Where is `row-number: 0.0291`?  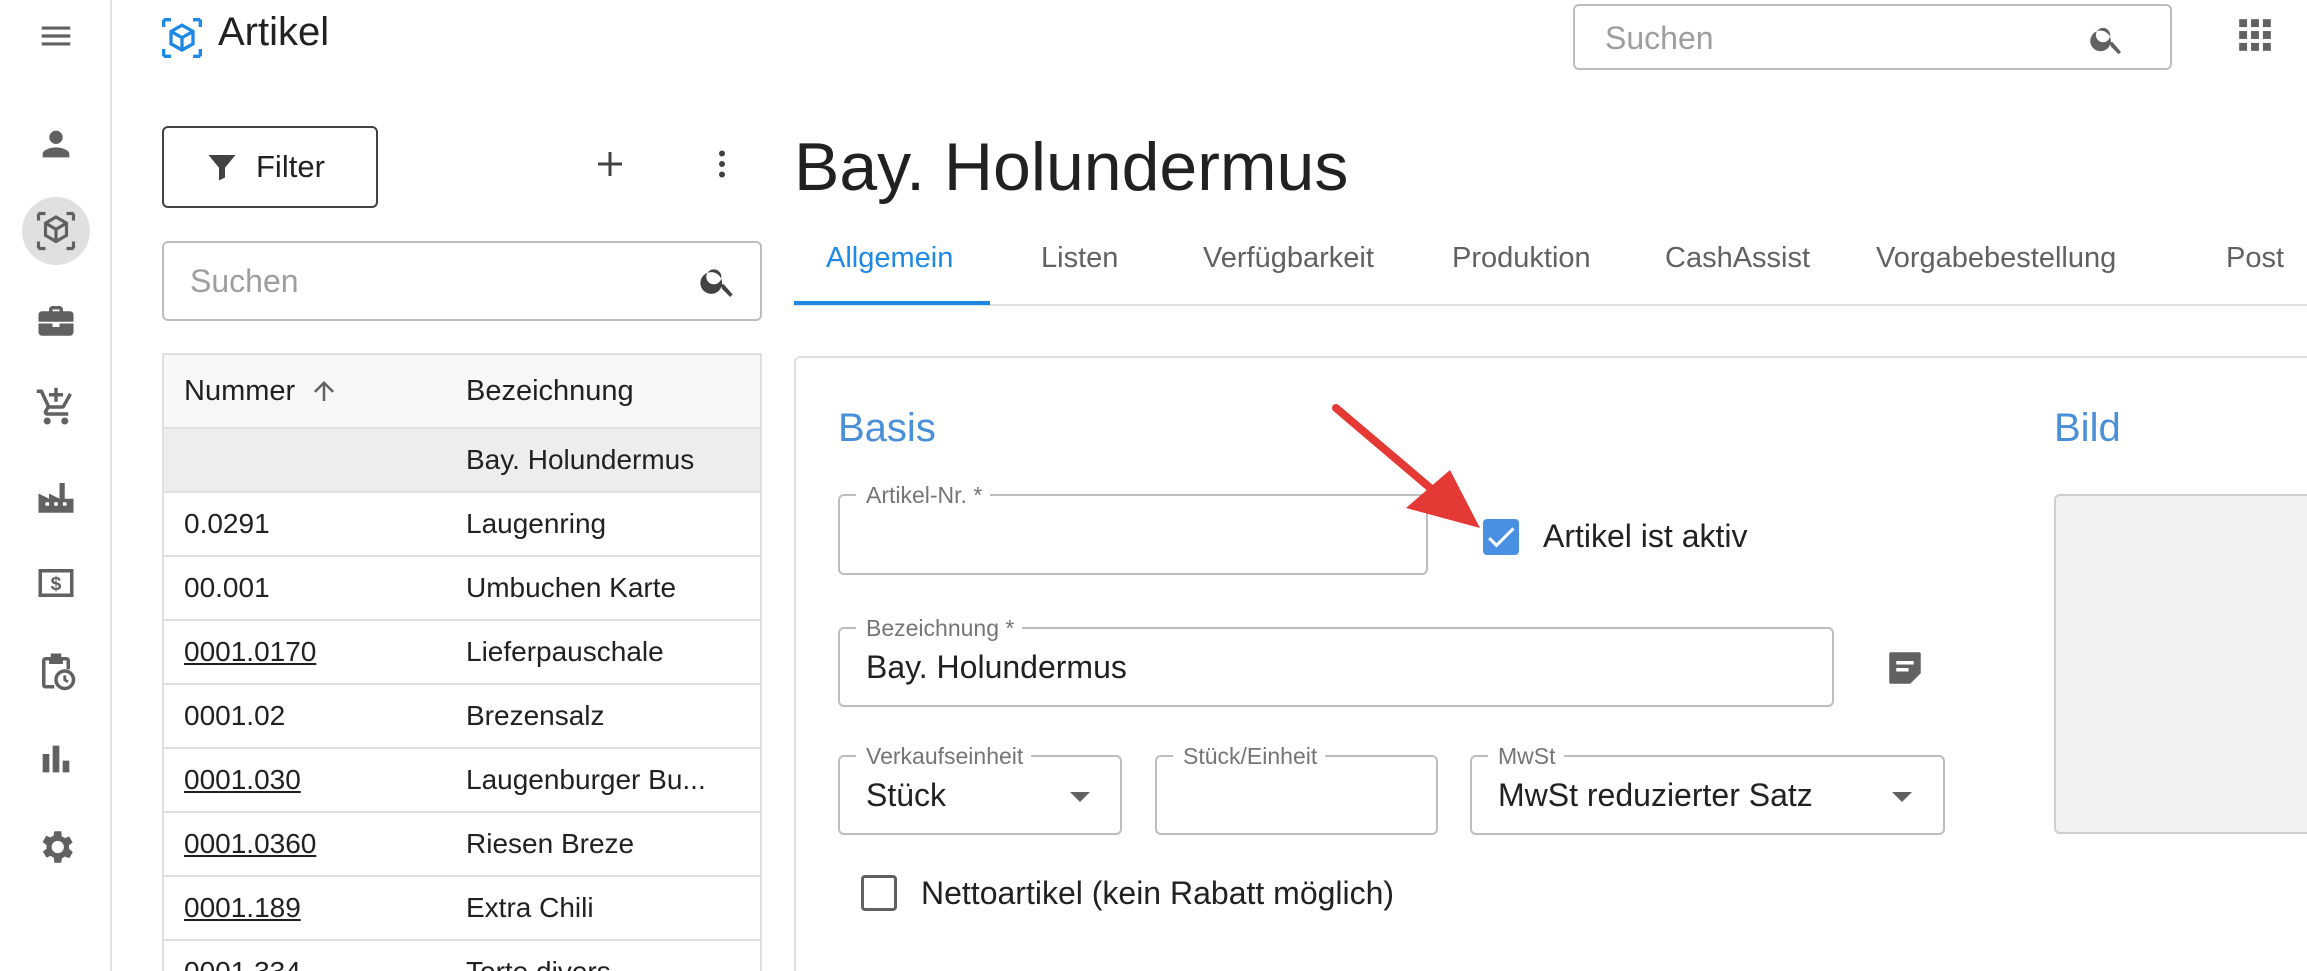
row-number: 0.0291 is located at coordinates (227, 523).